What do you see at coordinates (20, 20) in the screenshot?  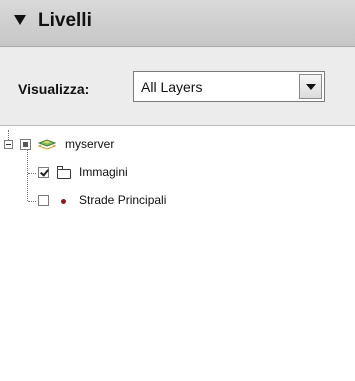 I see `triangle-down-icon` at bounding box center [20, 20].